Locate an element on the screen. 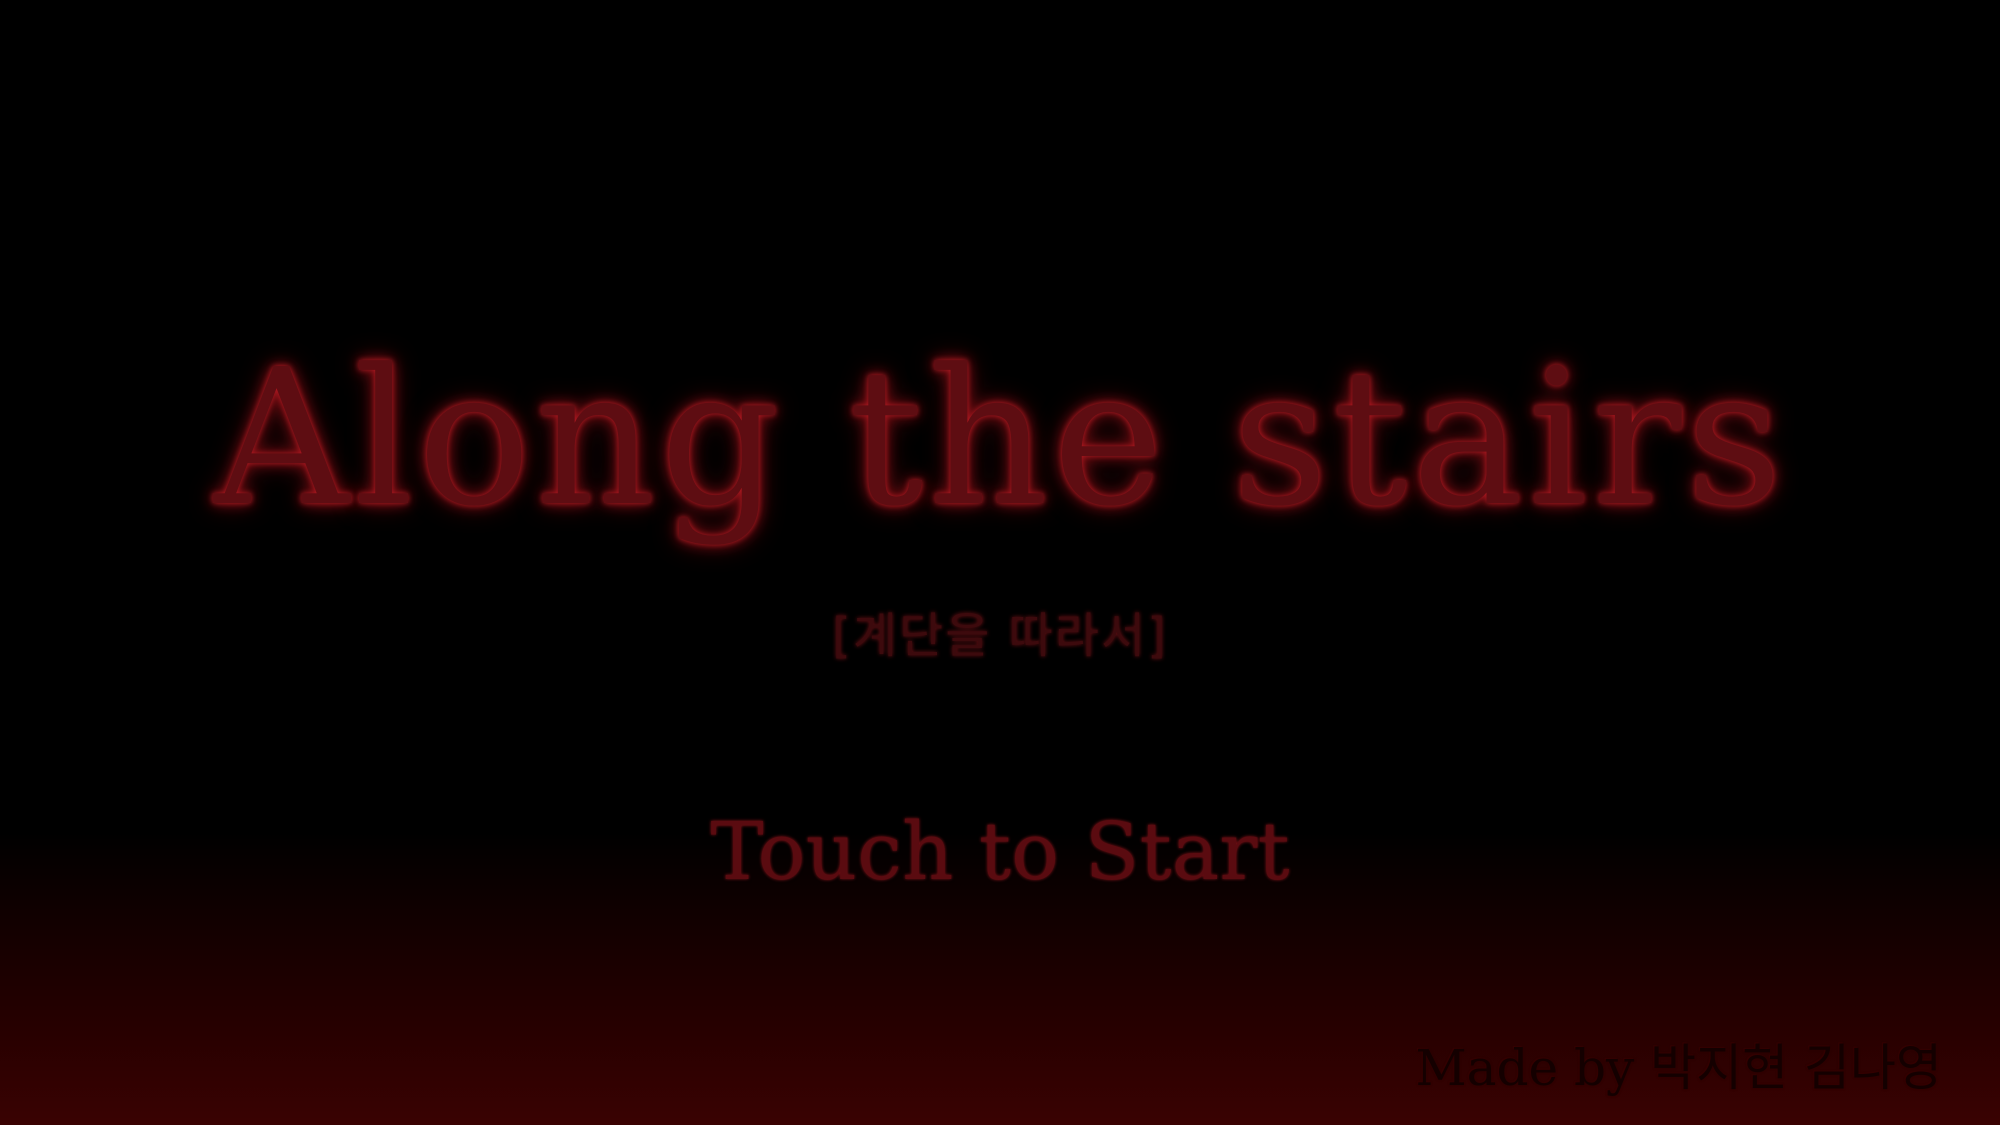  game-subtitle: [계단을 따라서] is located at coordinates (1000, 636).